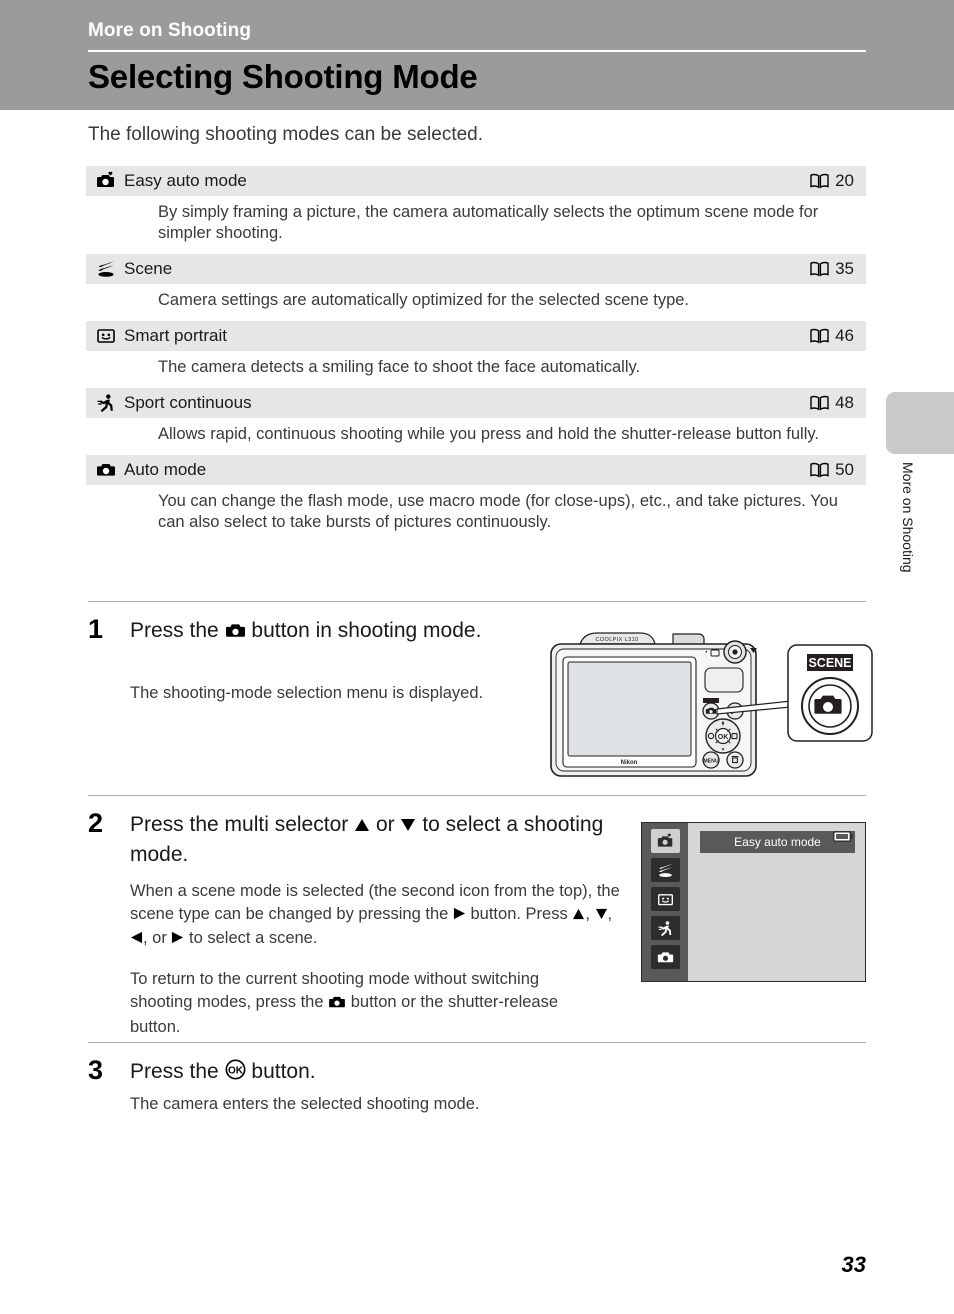  What do you see at coordinates (710, 710) in the screenshot?
I see `camera-rear-illustration: COOLPIX L310 Nikon OK MENU SCENE` at bounding box center [710, 710].